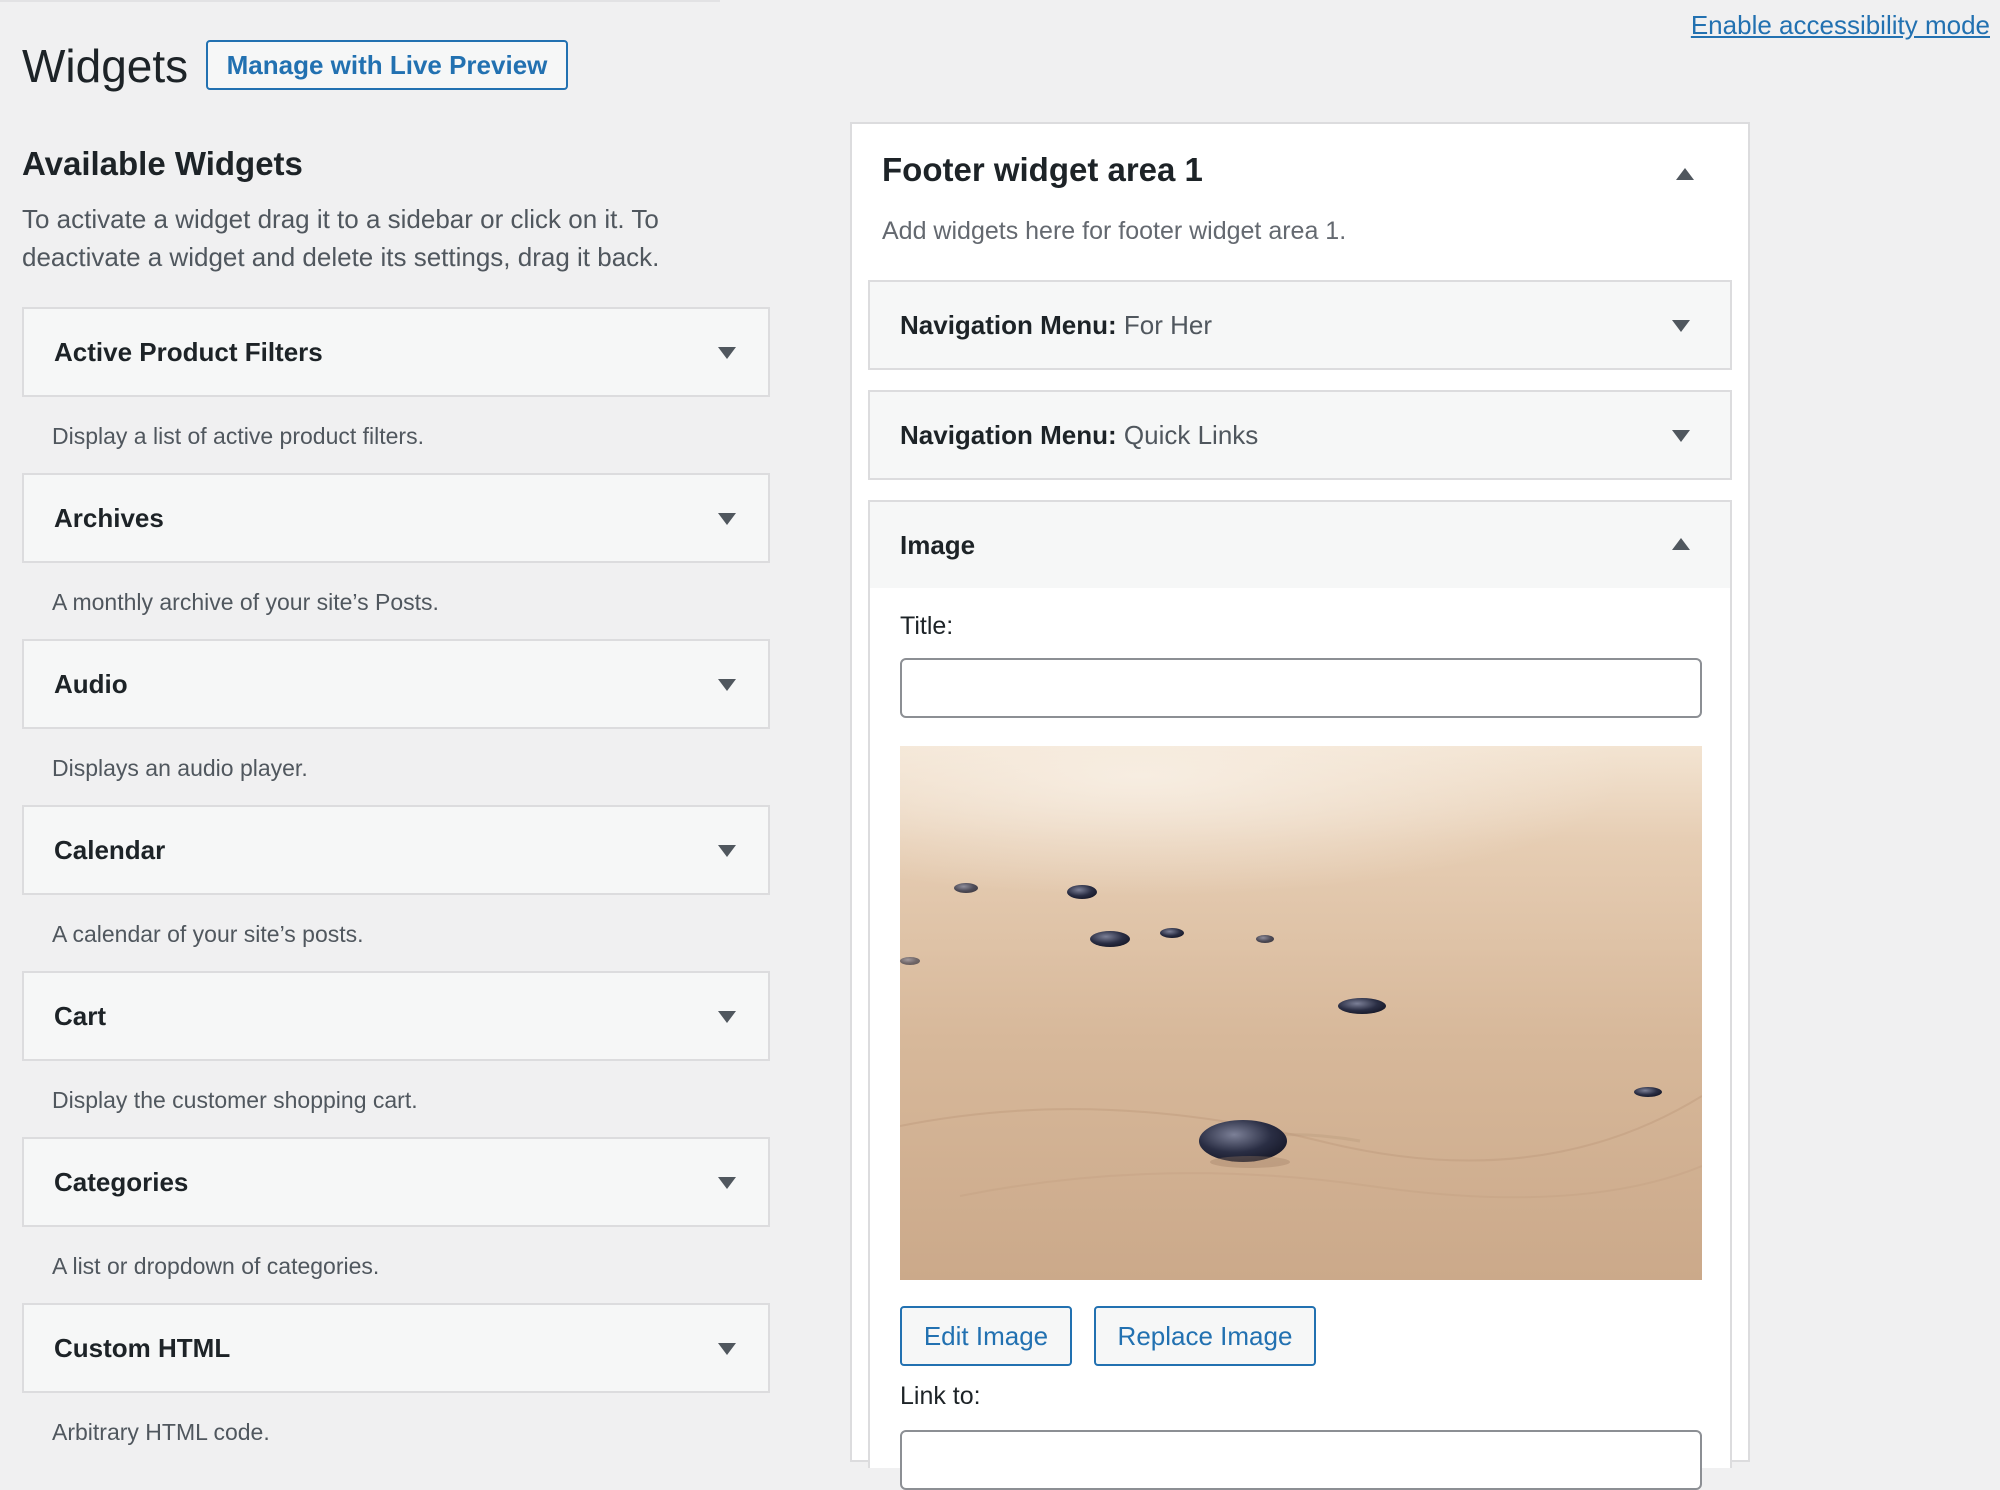 The height and width of the screenshot is (1490, 2000). Describe the element at coordinates (216, 1266) in the screenshot. I see `widget-description: A list or dropdown of categories.` at that location.